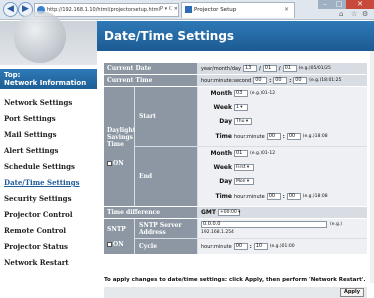 This screenshot has width=374, height=298. Describe the element at coordinates (237, 107) in the screenshot. I see `start-week-value: 1` at that location.